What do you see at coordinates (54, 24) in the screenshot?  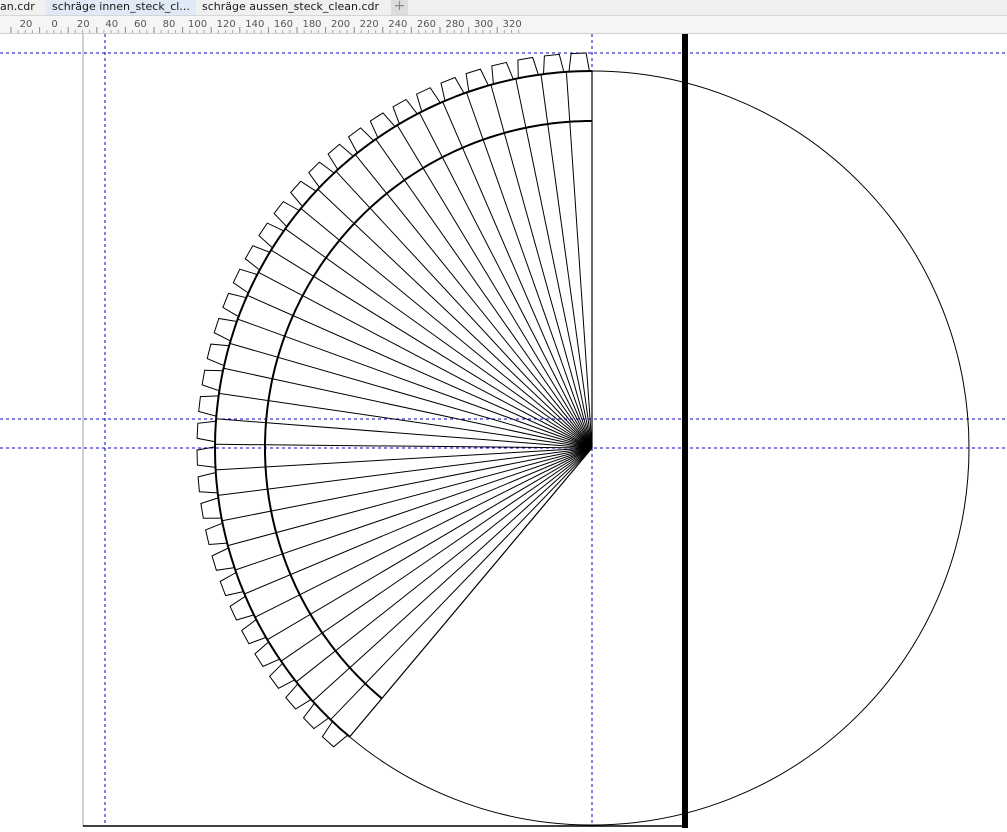 I see `ruler-label: 0` at bounding box center [54, 24].